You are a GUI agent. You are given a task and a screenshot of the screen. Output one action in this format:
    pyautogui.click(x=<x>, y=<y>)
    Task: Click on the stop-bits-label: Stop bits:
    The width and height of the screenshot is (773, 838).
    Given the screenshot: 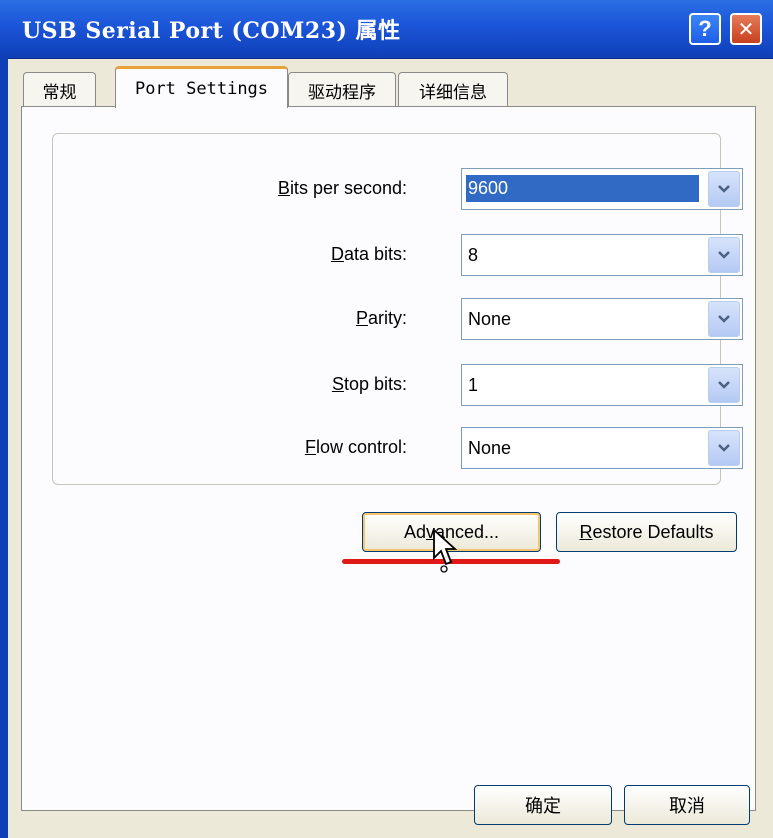 What is the action you would take?
    pyautogui.click(x=369, y=384)
    